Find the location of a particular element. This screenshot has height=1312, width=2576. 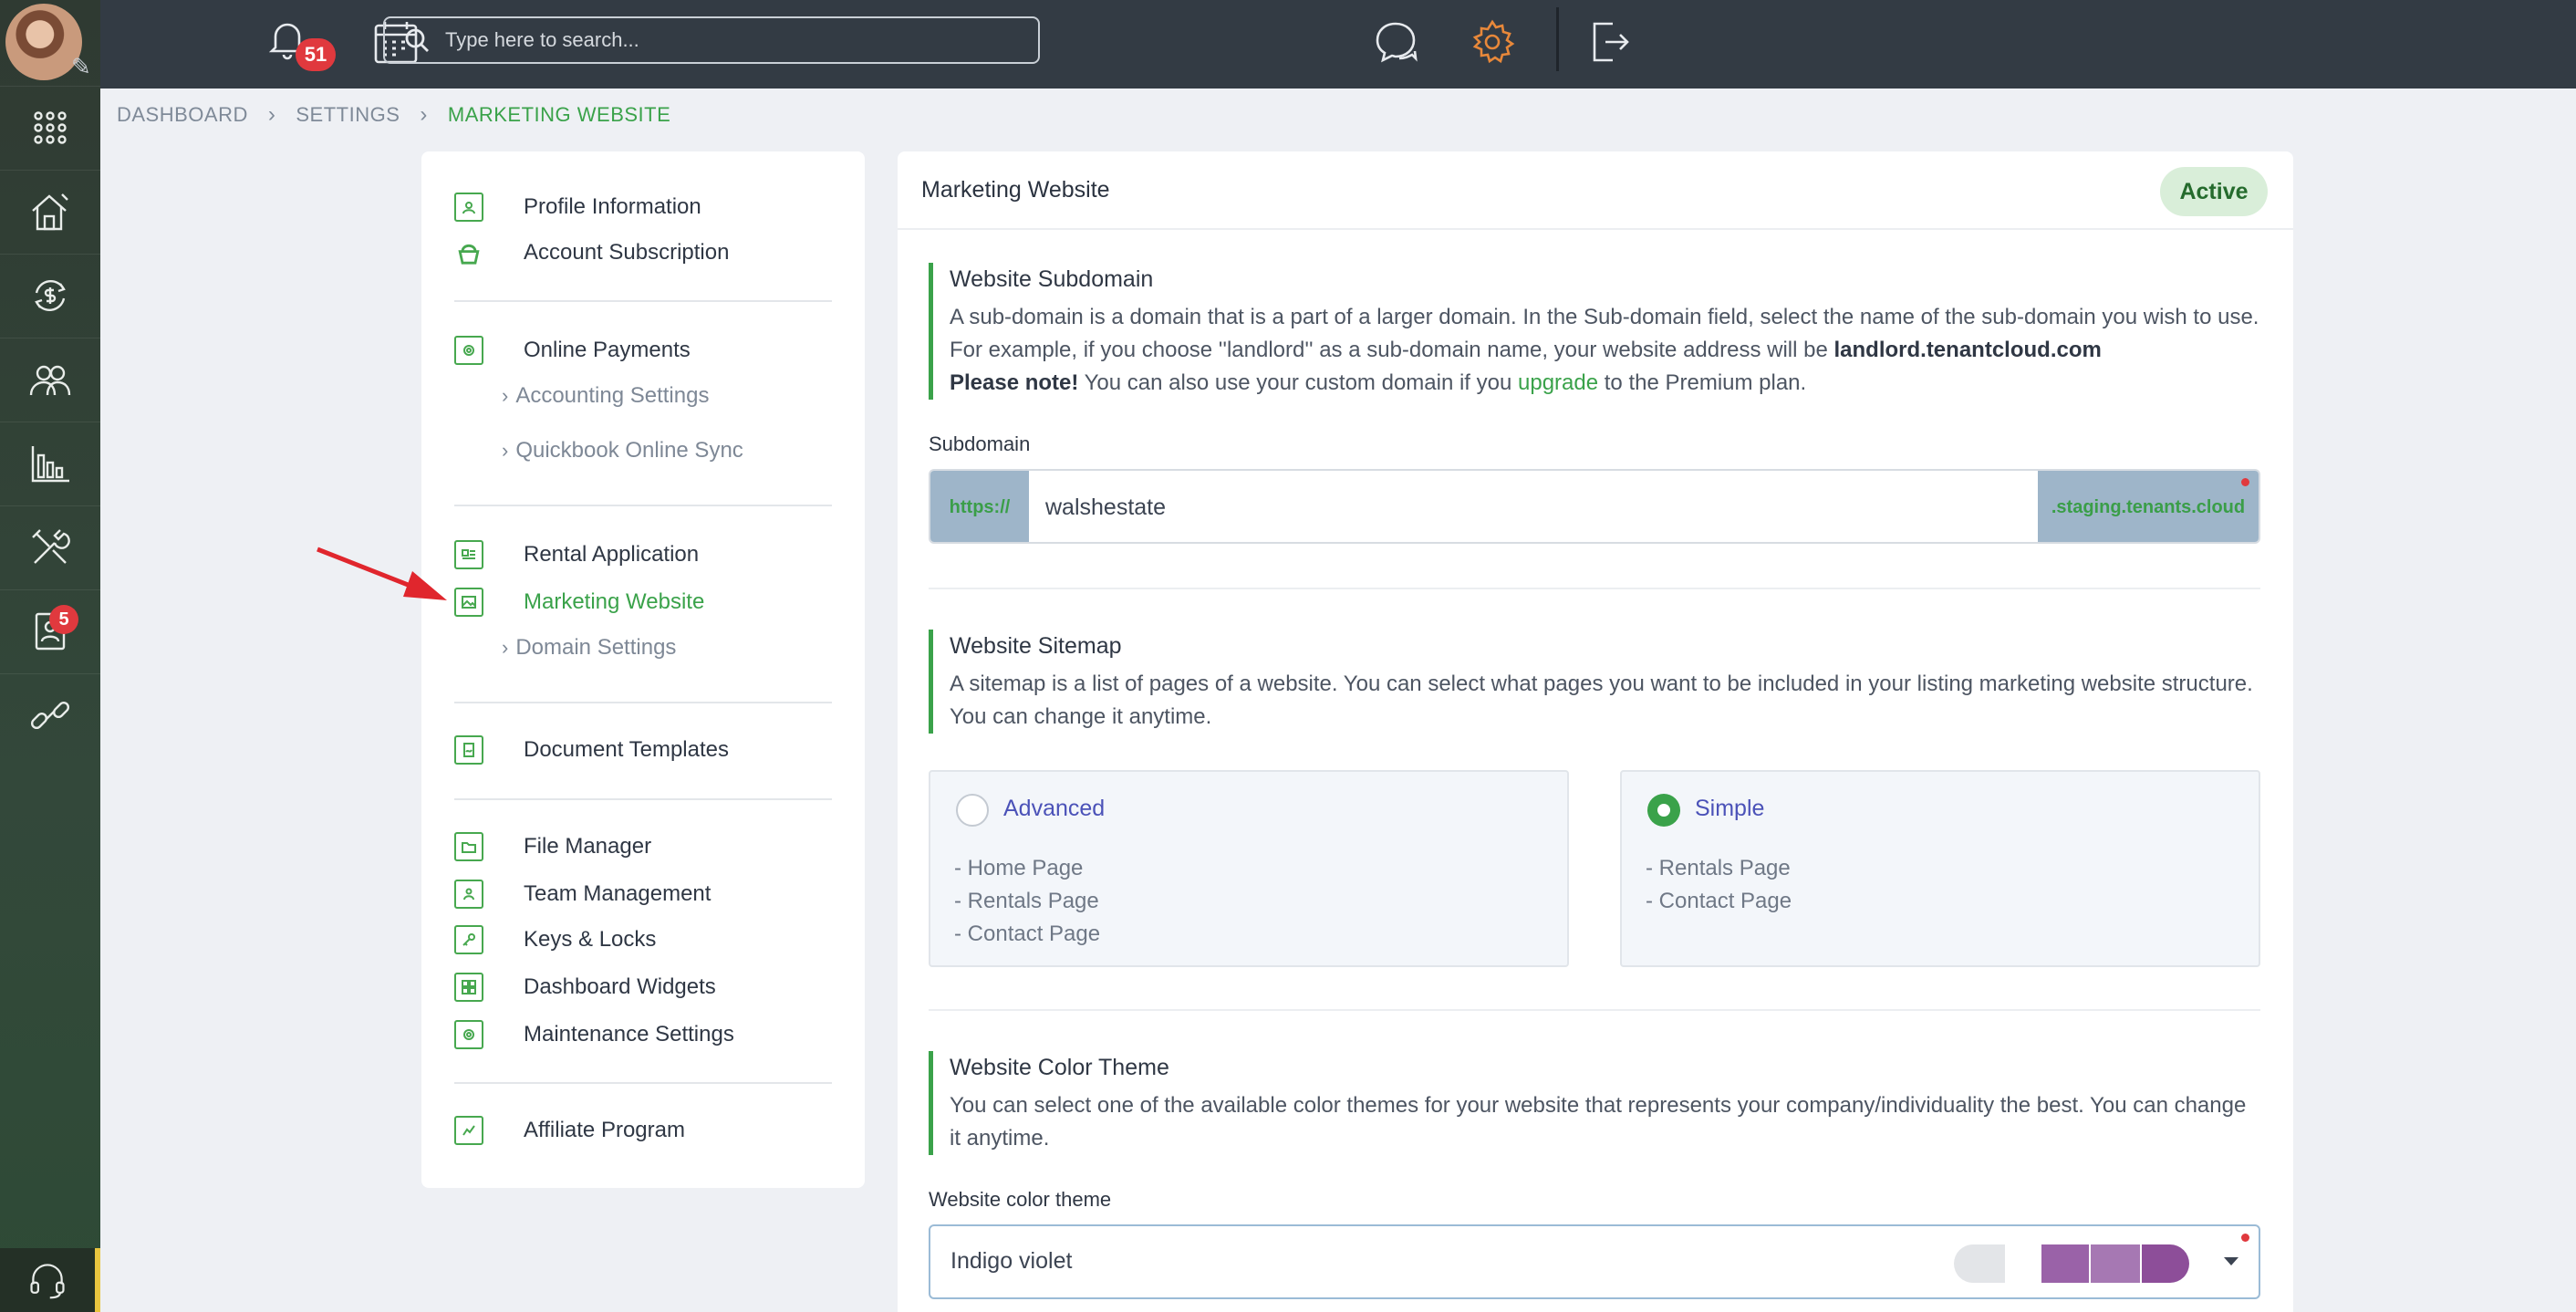

subscription-icon is located at coordinates (469, 252).